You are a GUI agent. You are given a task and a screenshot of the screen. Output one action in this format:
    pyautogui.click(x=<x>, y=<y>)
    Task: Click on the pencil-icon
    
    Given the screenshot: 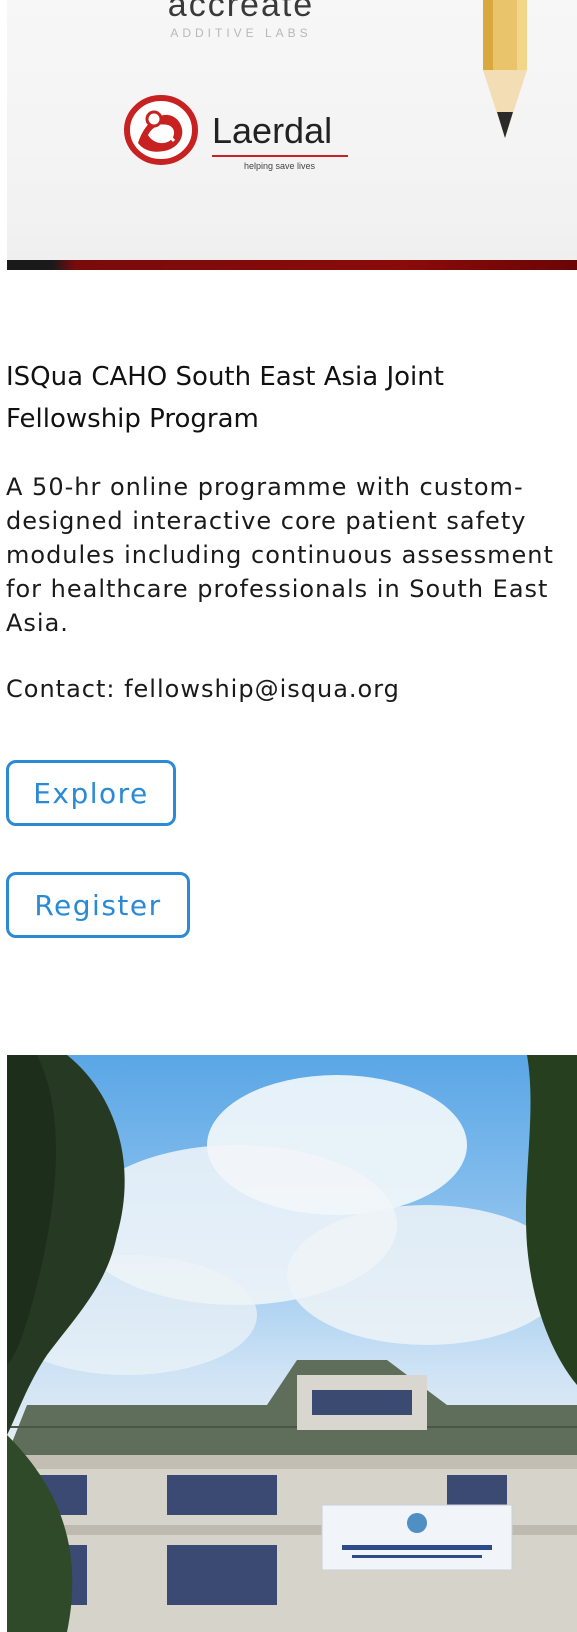 What is the action you would take?
    pyautogui.click(x=505, y=69)
    